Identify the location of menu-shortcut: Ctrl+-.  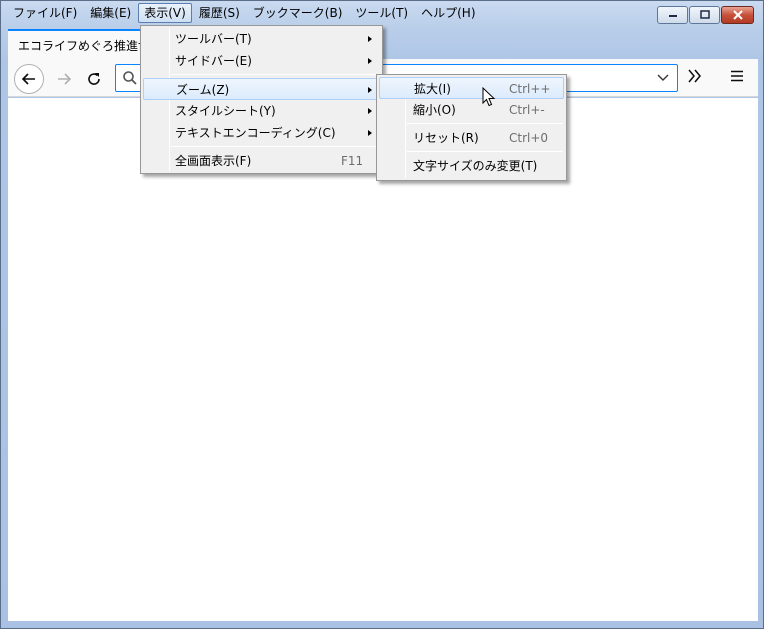
(527, 110).